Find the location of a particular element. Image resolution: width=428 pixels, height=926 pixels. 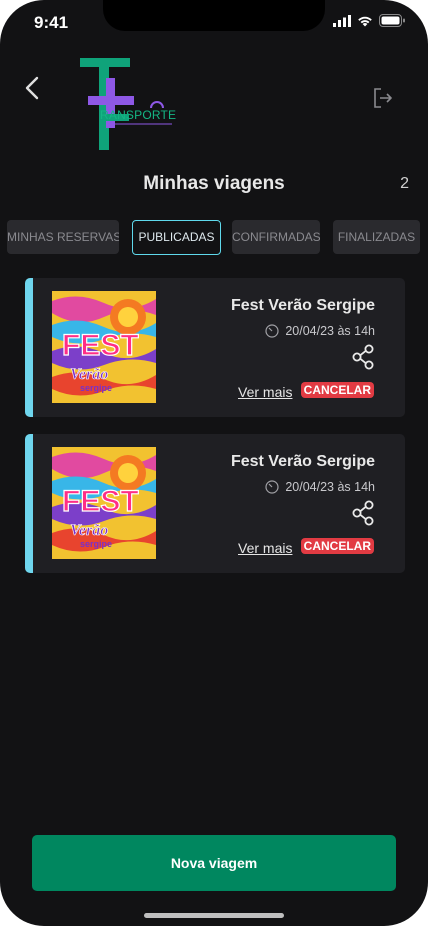

tab-confirmadas: CONFIRMADAS is located at coordinates (276, 237).